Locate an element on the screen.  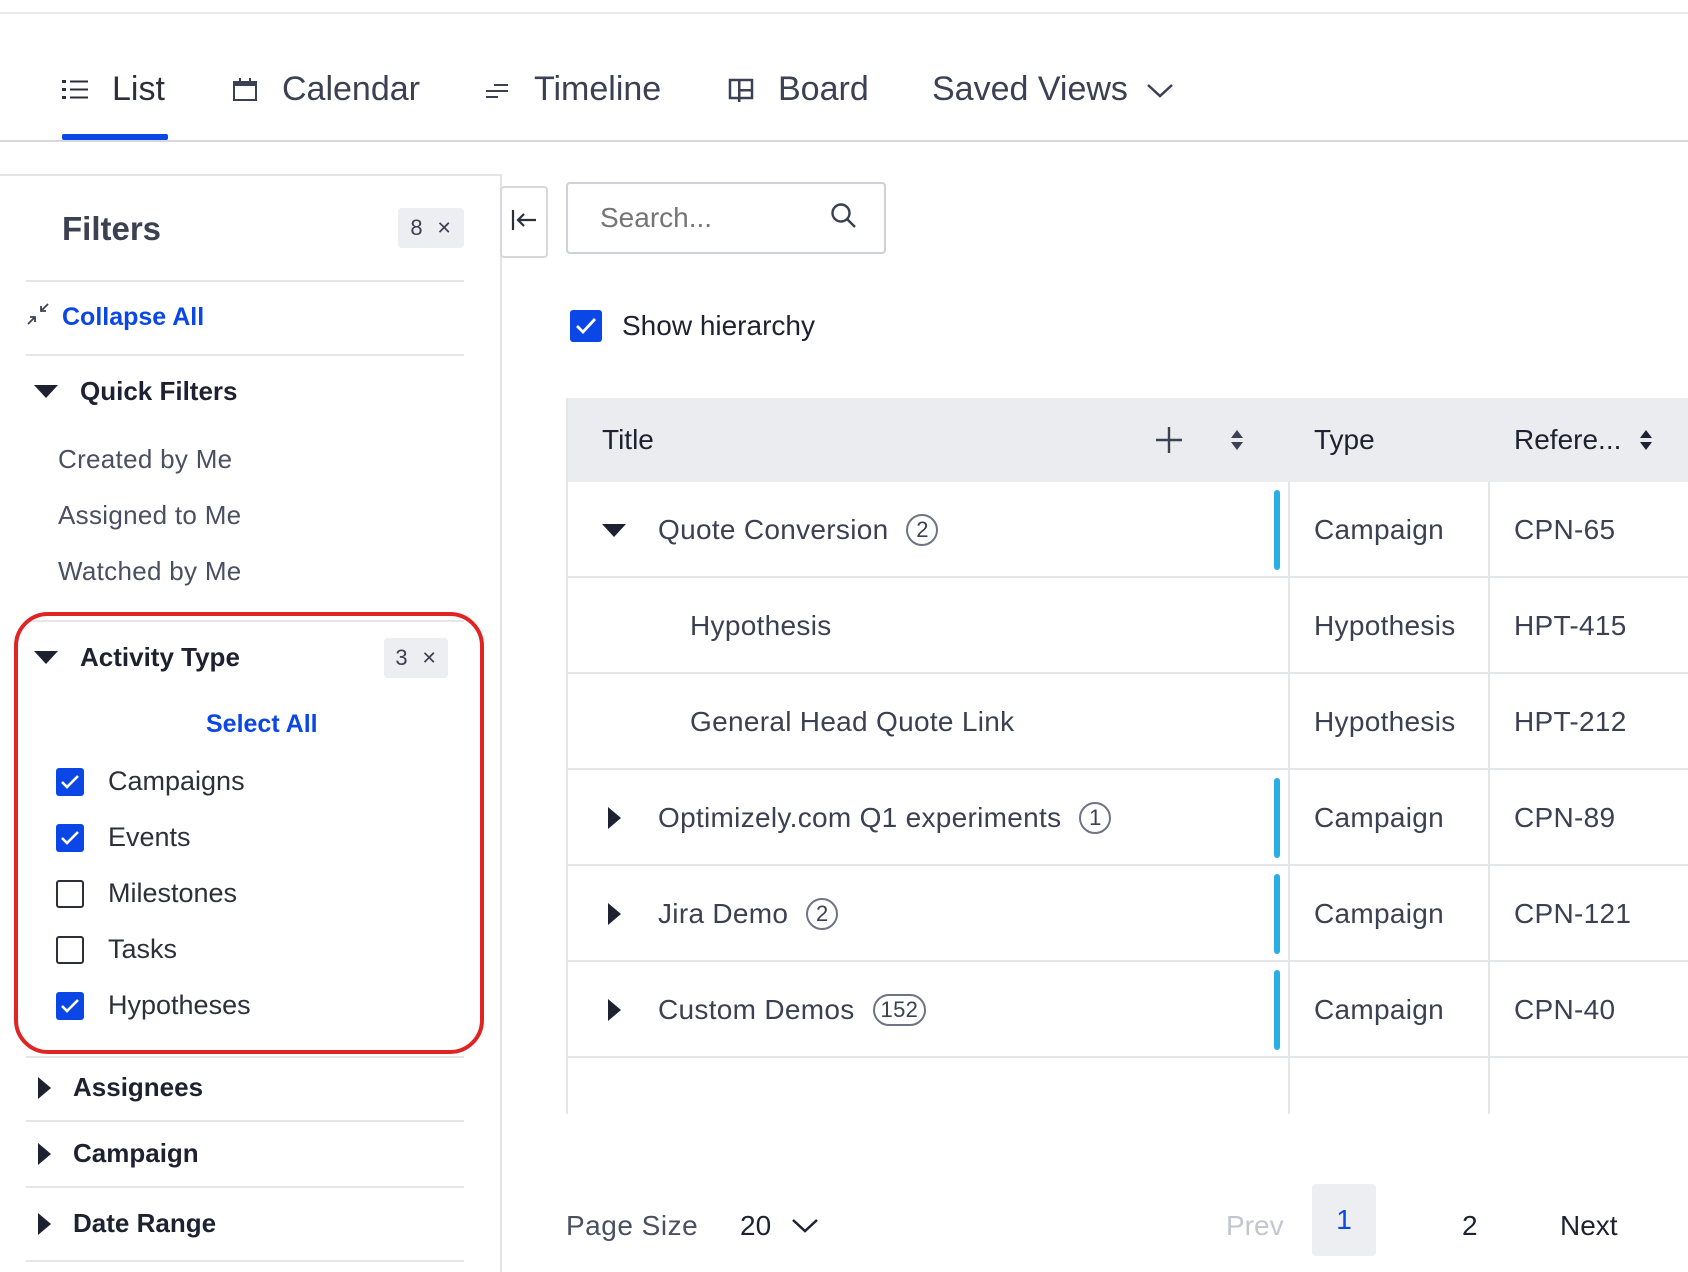
next-page-button: Next is located at coordinates (1589, 1226).